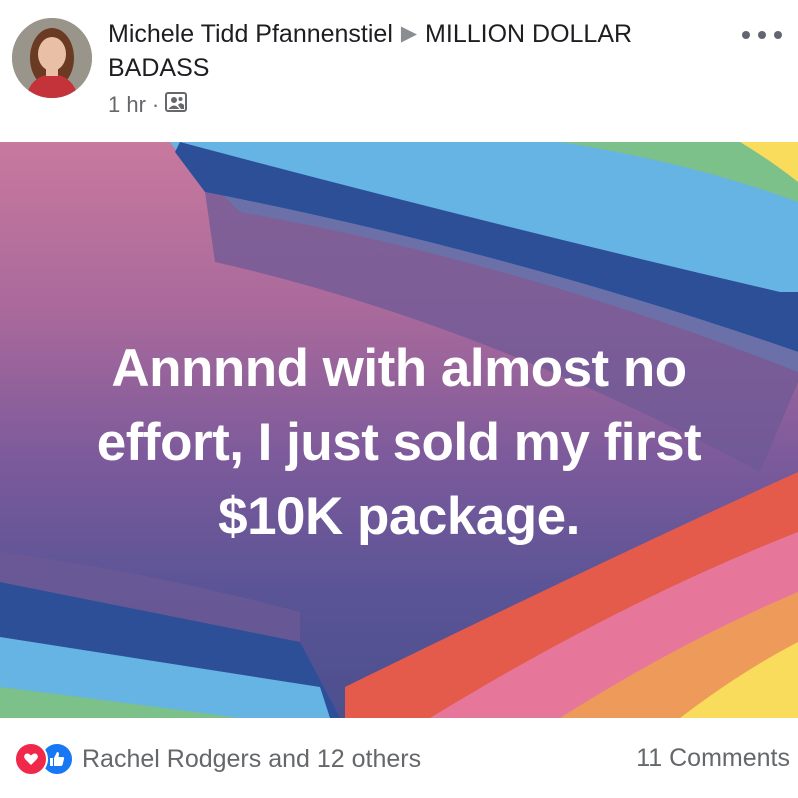  What do you see at coordinates (127, 105) in the screenshot?
I see `post-timestamp: 1 hr` at bounding box center [127, 105].